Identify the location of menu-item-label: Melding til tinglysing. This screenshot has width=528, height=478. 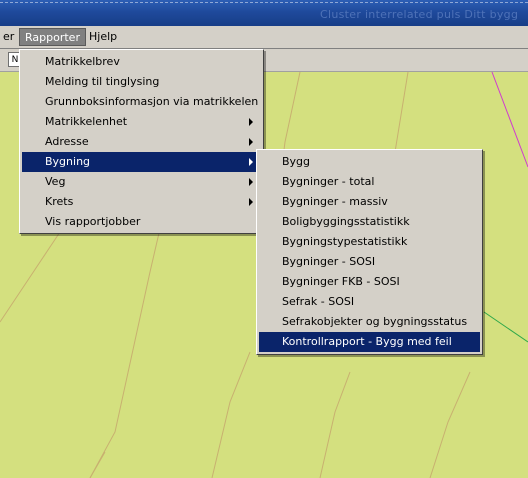
(102, 81).